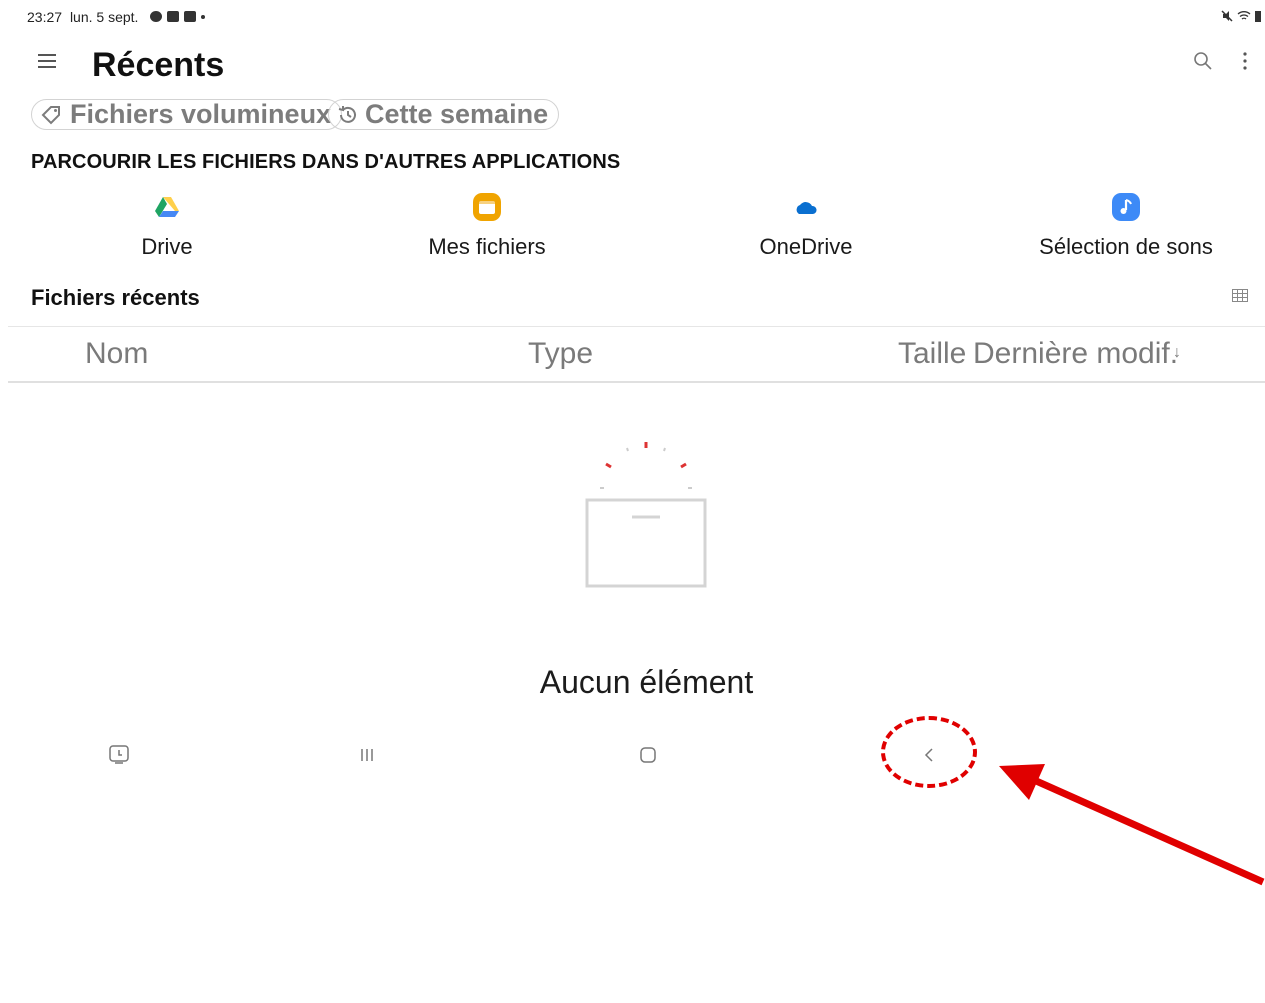 The width and height of the screenshot is (1265, 1003). Describe the element at coordinates (806, 226) in the screenshot. I see `app-shortcut-onedrive: OneDrive` at that location.